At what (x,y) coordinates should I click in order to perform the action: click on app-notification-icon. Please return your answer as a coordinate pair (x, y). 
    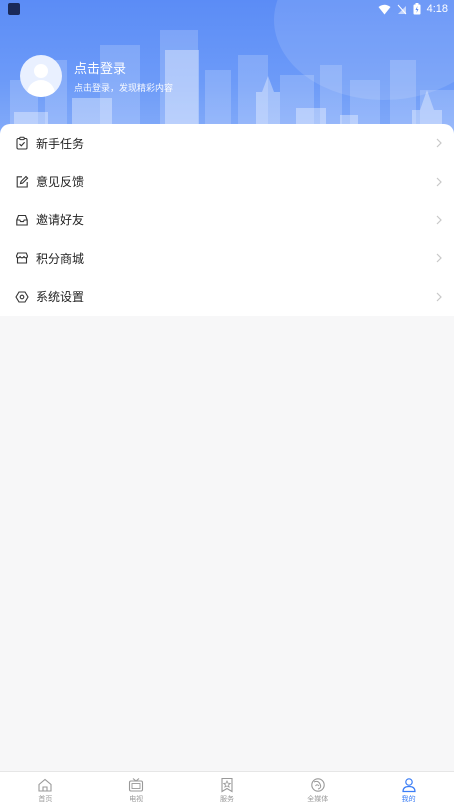
    Looking at the image, I should click on (14, 9).